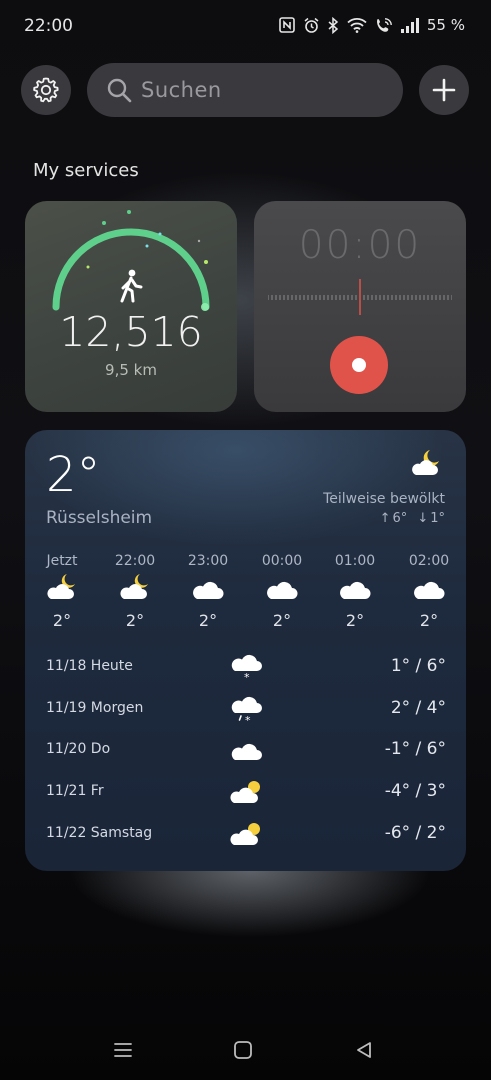 This screenshot has height=1080, width=491. Describe the element at coordinates (131, 260) in the screenshot. I see `step-progress-arc` at that location.